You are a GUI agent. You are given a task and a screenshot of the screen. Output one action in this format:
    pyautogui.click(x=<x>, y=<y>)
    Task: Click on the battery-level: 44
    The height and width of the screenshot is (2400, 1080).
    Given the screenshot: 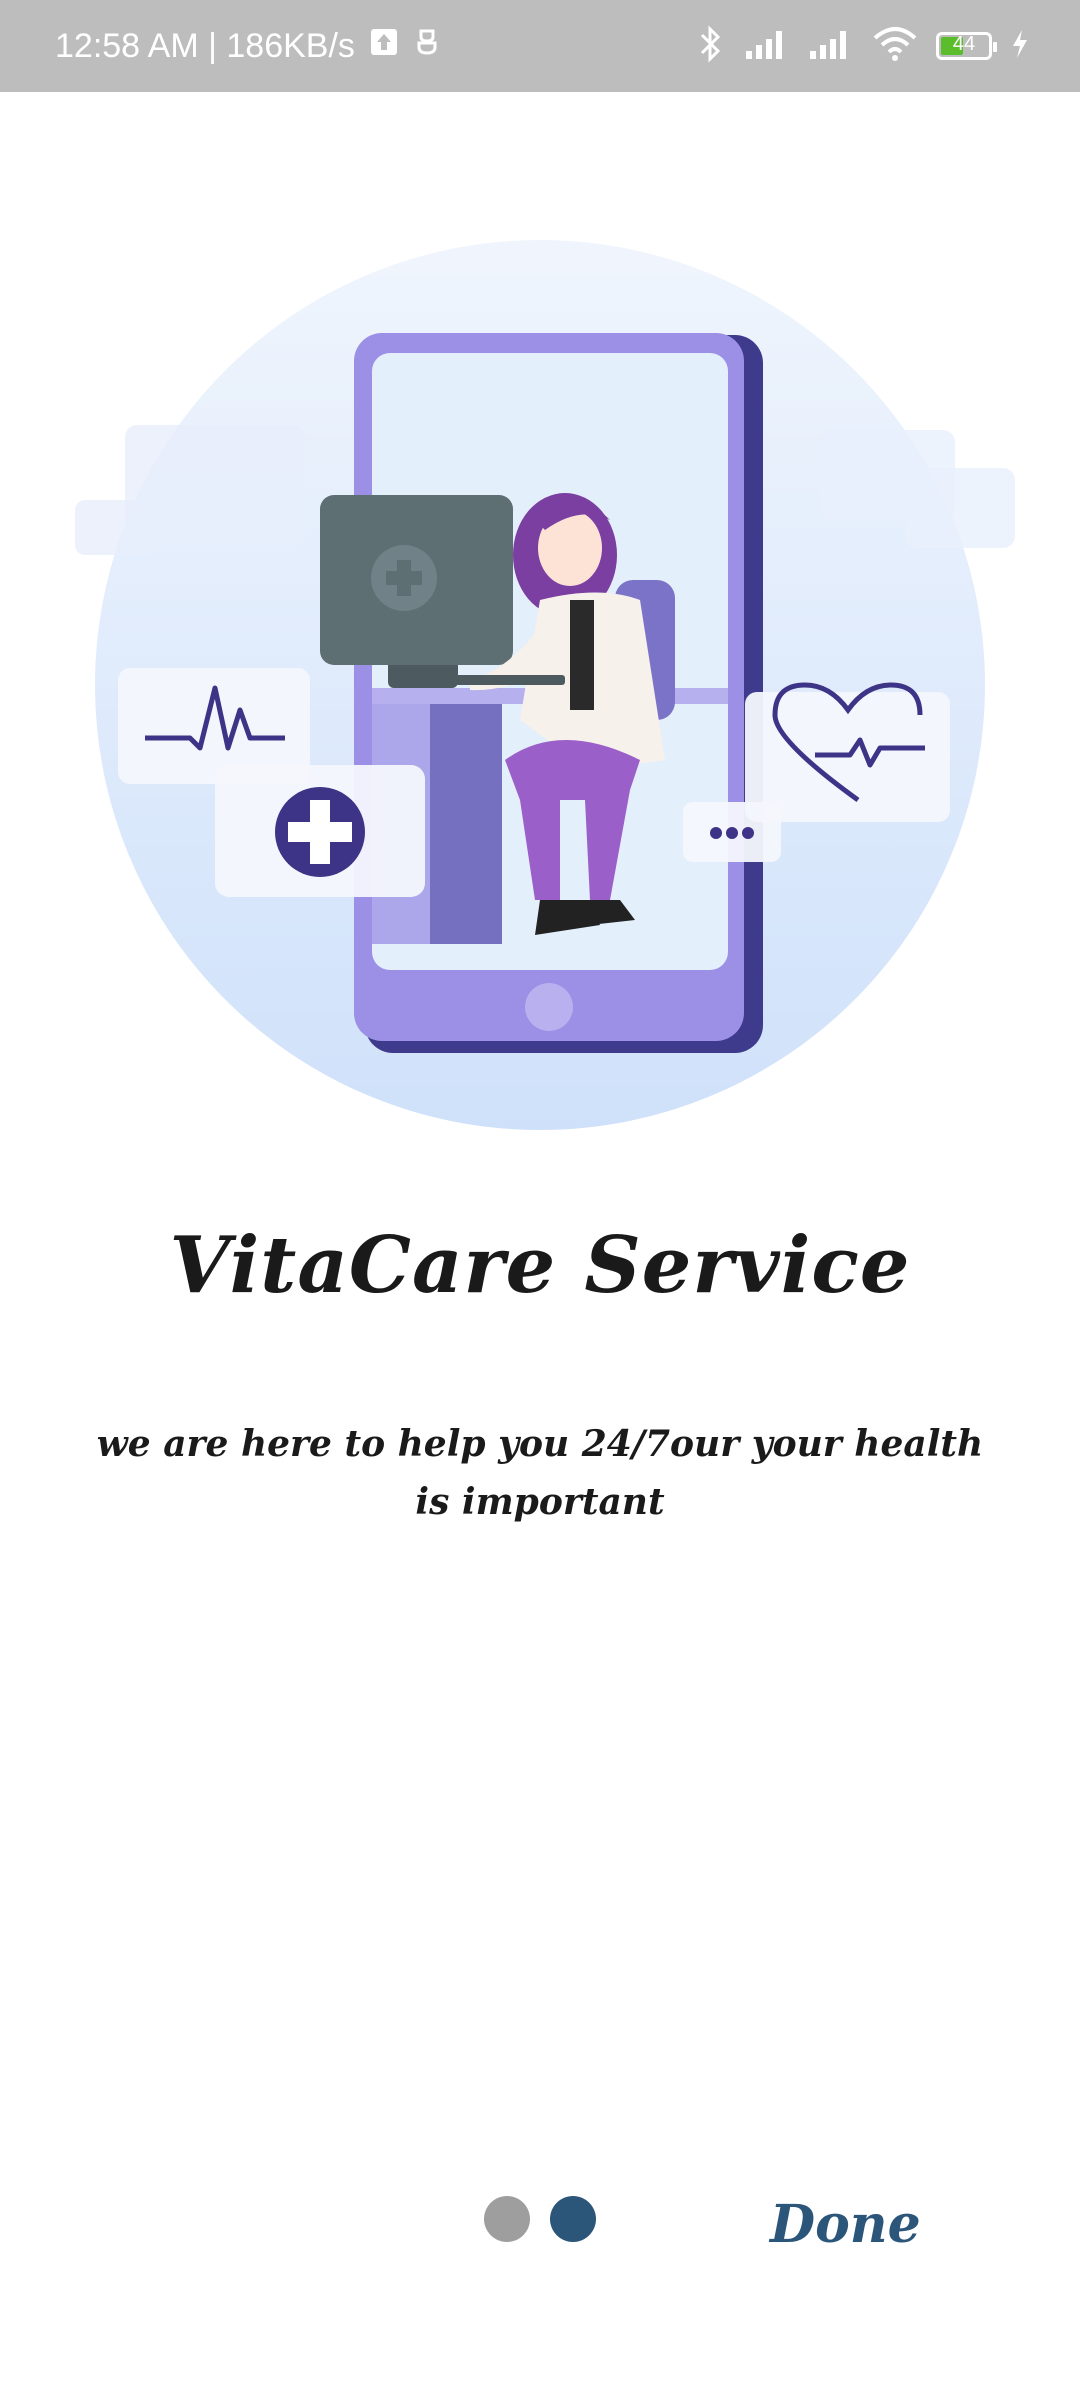 What is the action you would take?
    pyautogui.click(x=964, y=44)
    